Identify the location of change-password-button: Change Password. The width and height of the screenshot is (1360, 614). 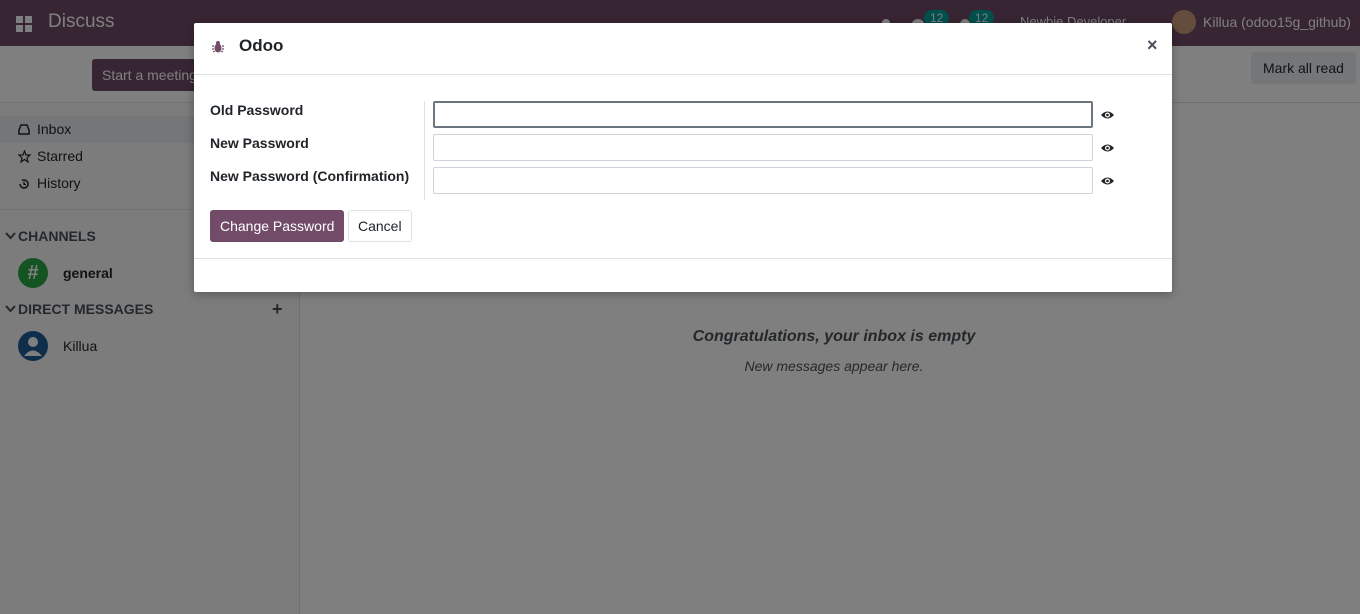
(277, 226).